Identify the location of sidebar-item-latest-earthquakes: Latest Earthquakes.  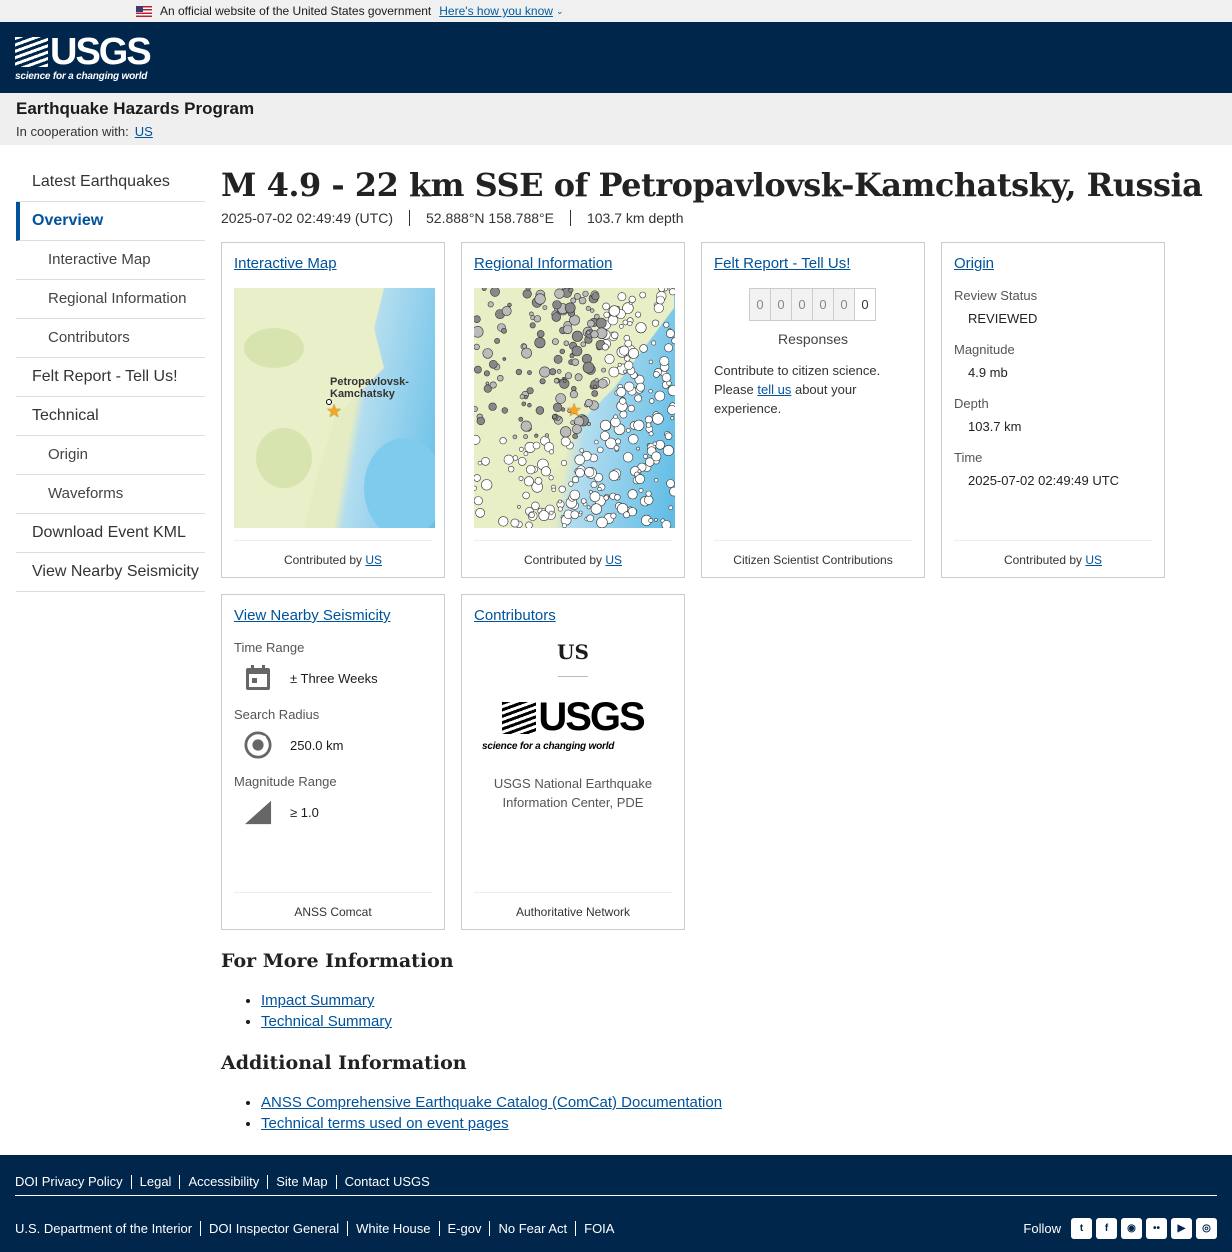
(110, 182).